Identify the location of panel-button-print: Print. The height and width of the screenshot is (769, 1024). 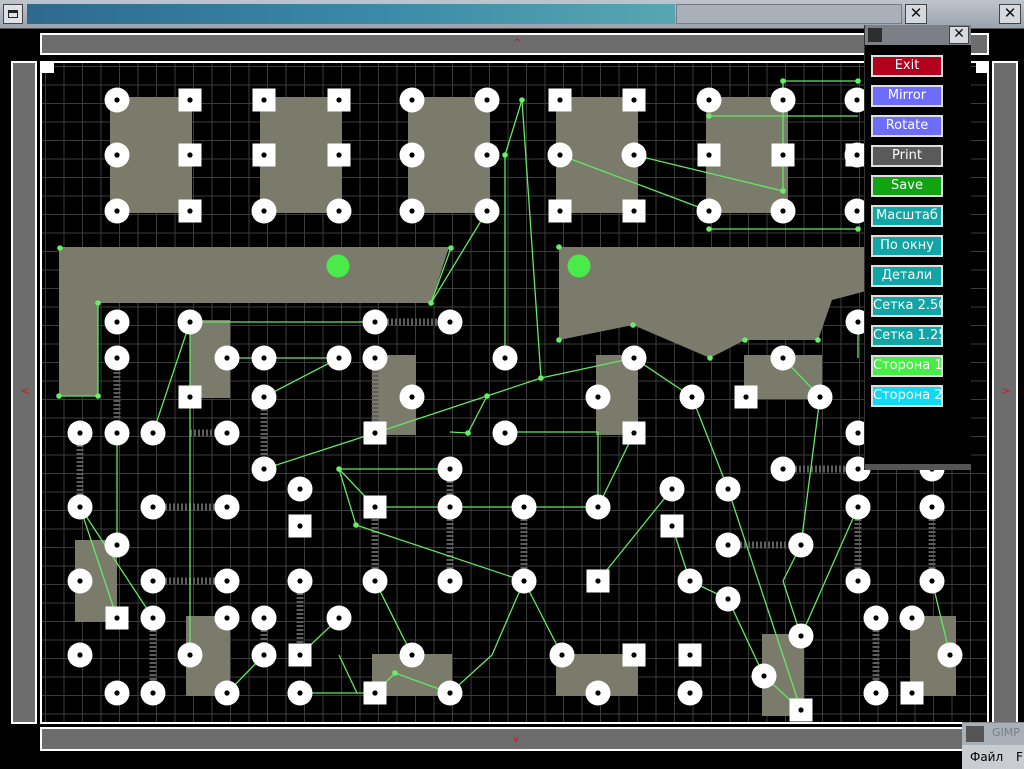
(907, 156).